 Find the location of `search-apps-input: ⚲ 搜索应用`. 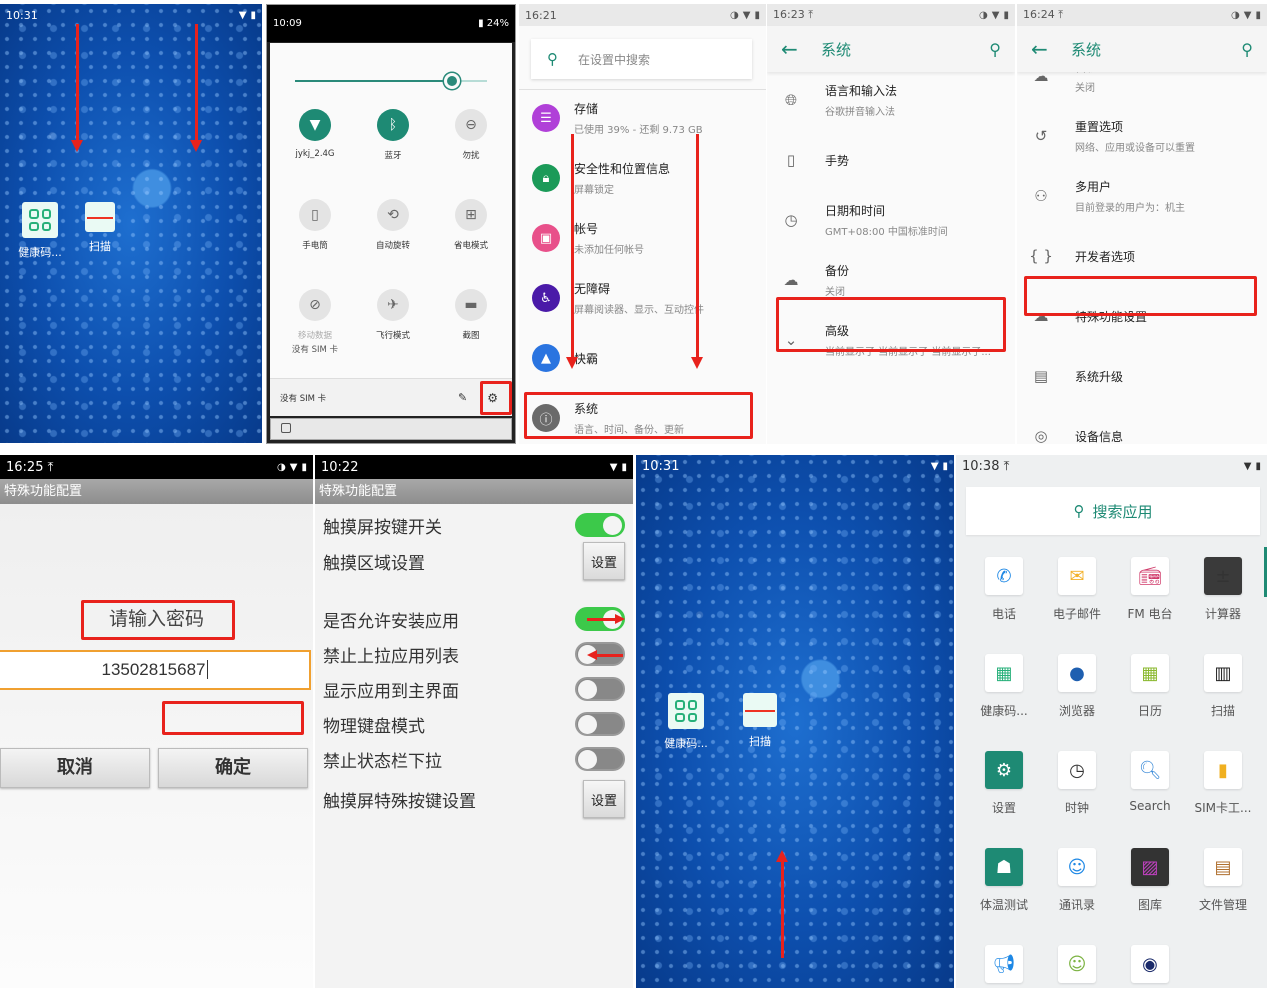

search-apps-input: ⚲ 搜索应用 is located at coordinates (1113, 511).